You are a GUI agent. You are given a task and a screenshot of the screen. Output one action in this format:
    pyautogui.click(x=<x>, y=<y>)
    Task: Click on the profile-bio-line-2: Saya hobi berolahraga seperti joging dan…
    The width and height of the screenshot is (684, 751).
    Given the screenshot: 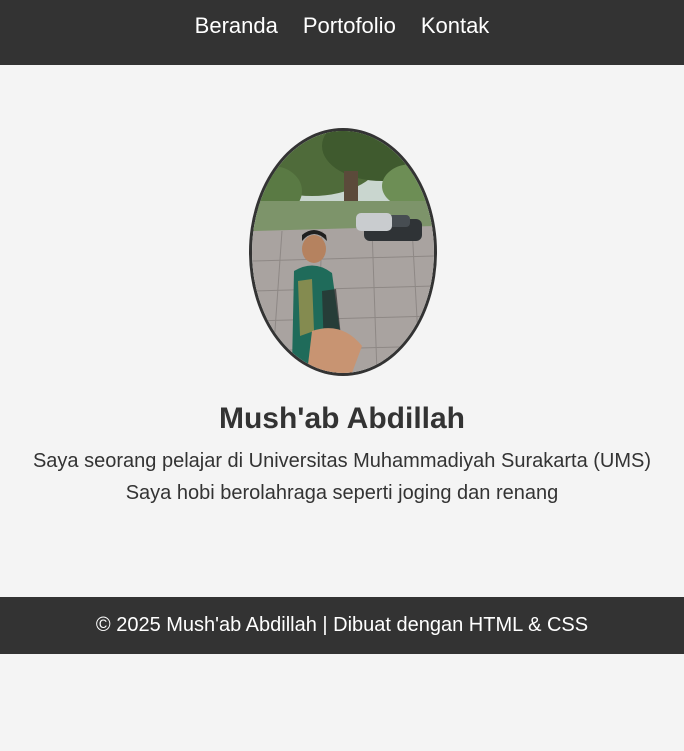 What is the action you would take?
    pyautogui.click(x=342, y=493)
    